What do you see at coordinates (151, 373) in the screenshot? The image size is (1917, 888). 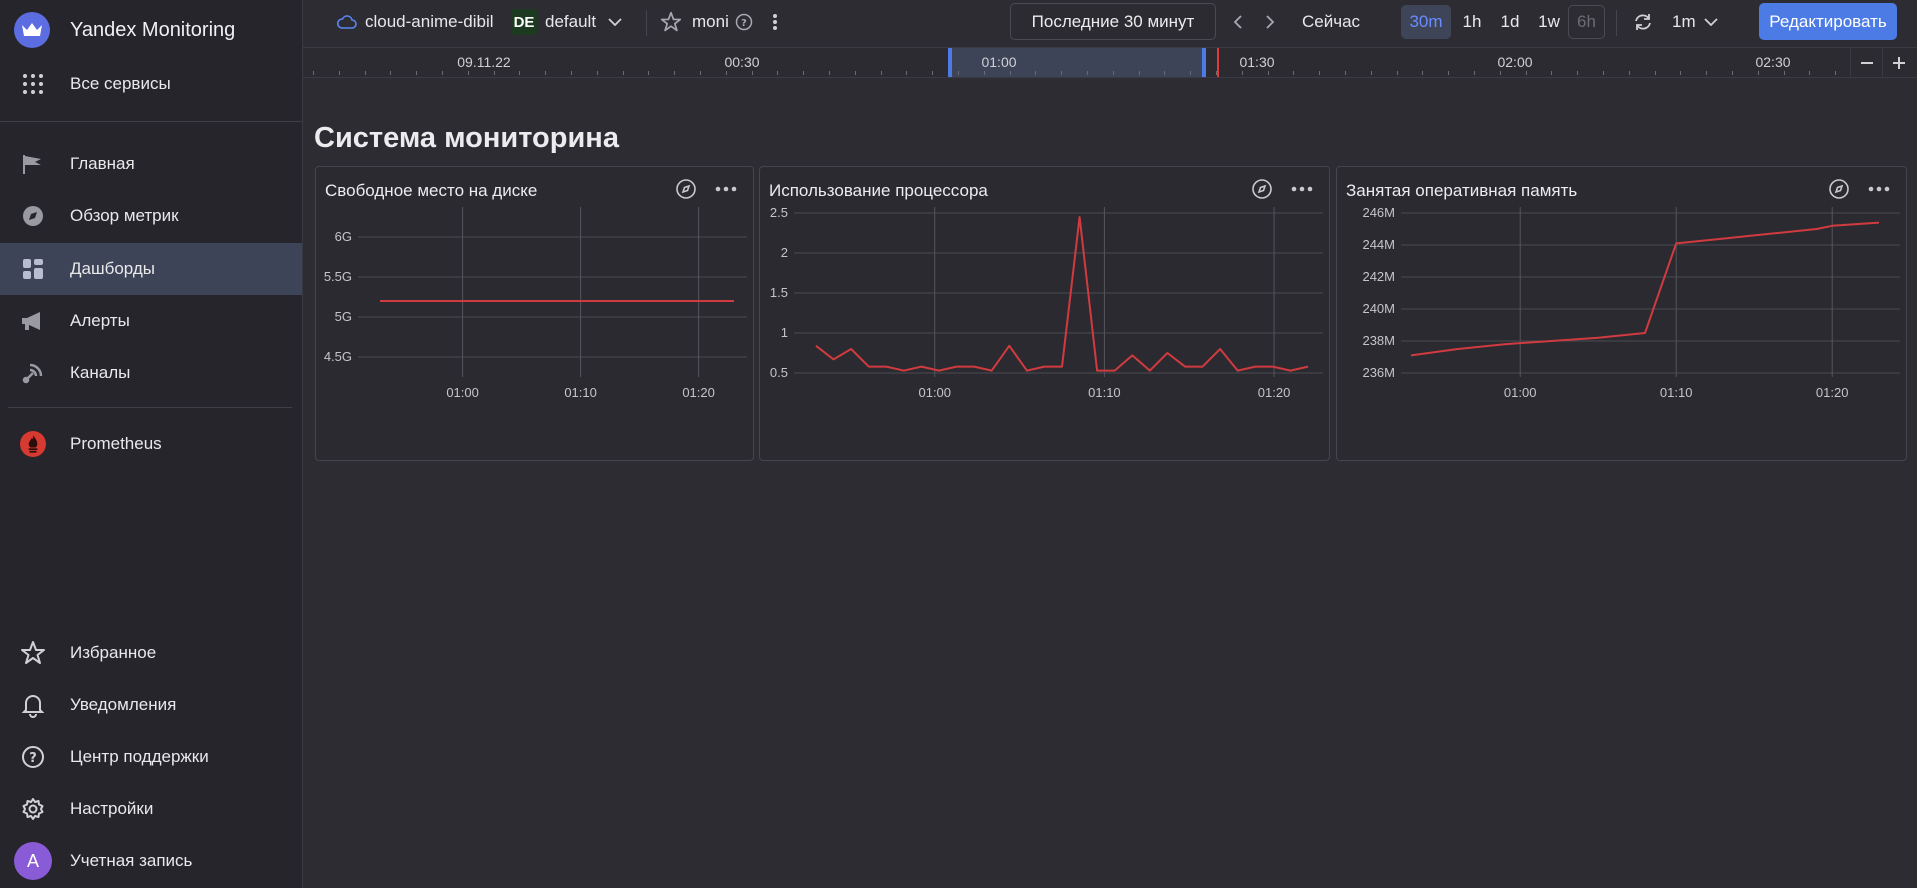 I see `sidebar-item-channels: Каналы` at bounding box center [151, 373].